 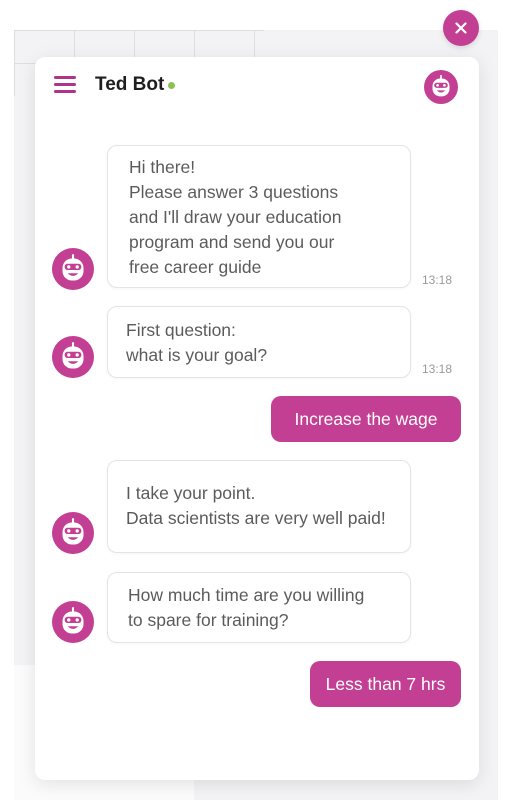 I want to click on message-text-line: to spare for training?, so click(x=208, y=620).